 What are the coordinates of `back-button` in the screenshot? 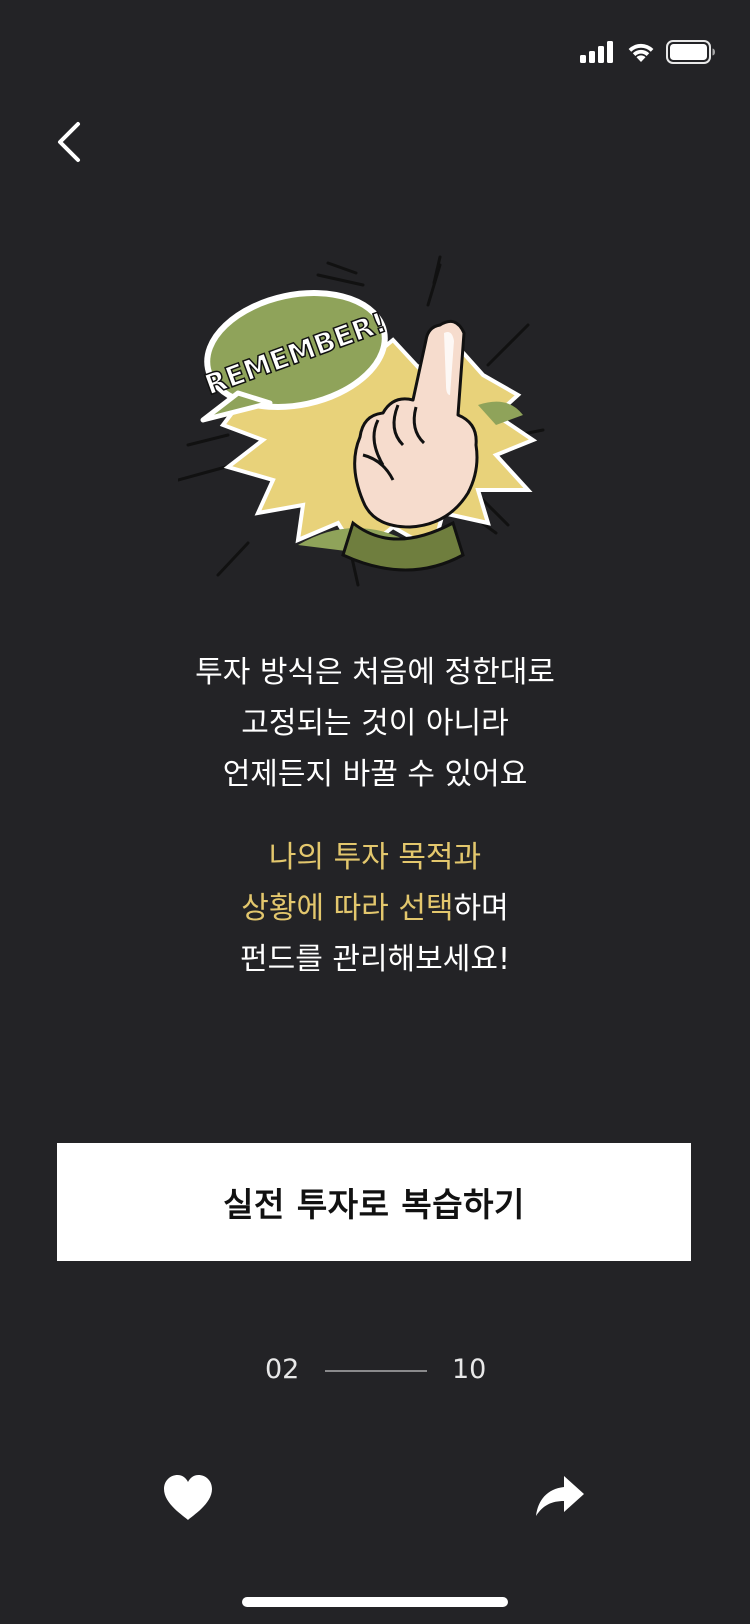 It's located at (70, 142).